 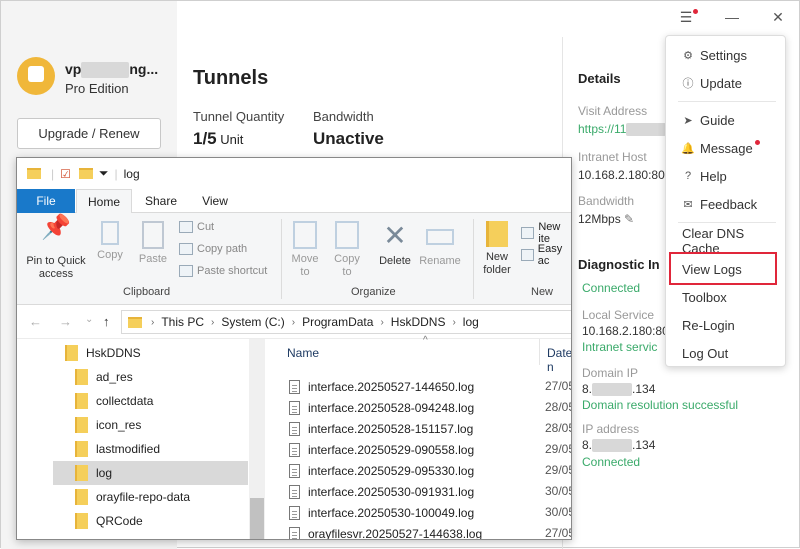 What do you see at coordinates (381, 491) in the screenshot?
I see `file-row: interface.20250530-091931.log` at bounding box center [381, 491].